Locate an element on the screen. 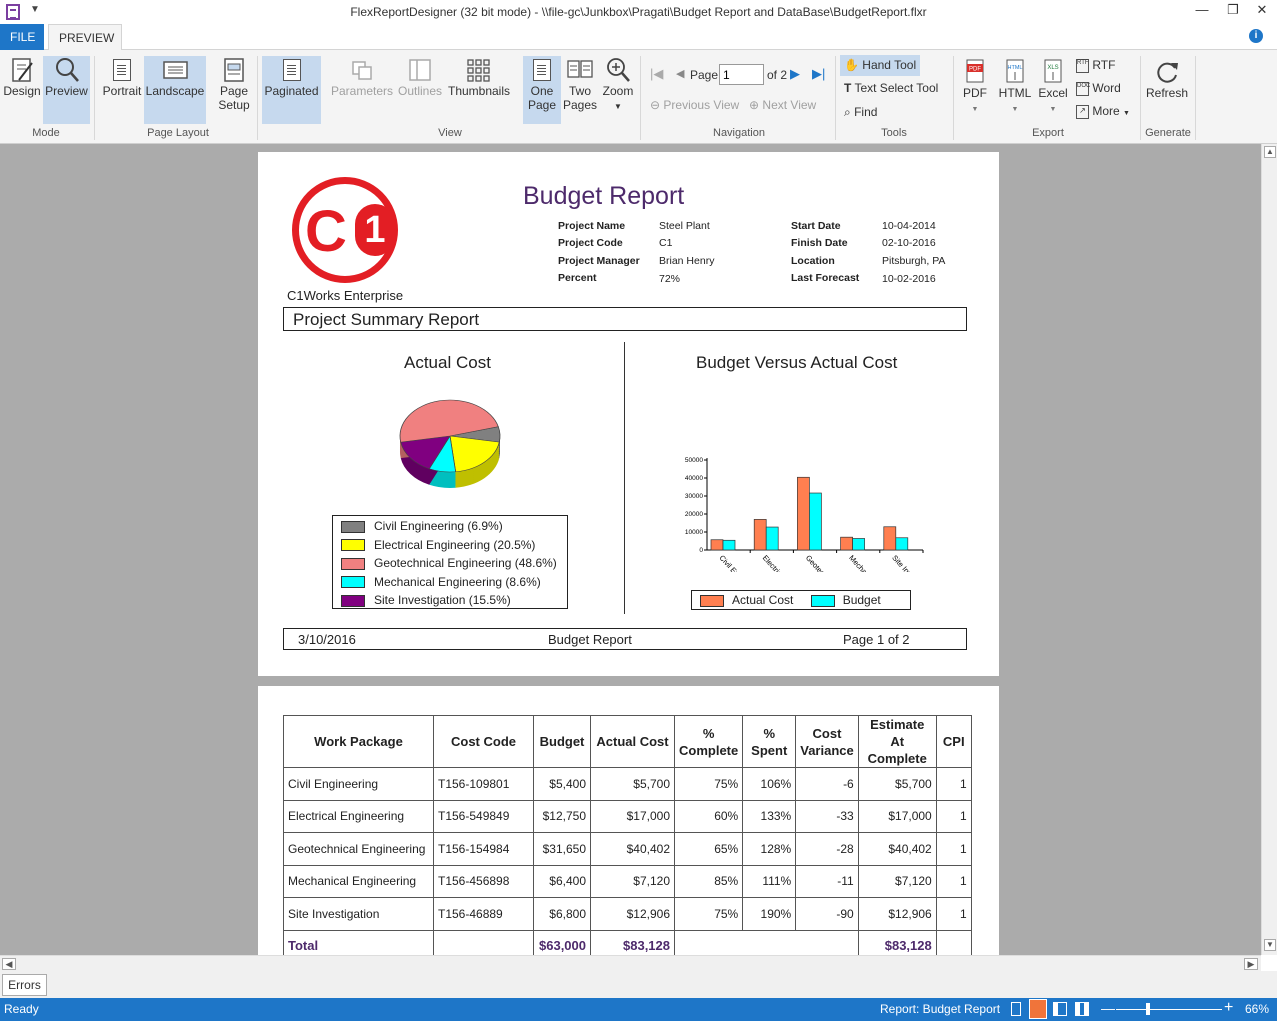 The image size is (1277, 1021). bar is located at coordinates (890, 538).